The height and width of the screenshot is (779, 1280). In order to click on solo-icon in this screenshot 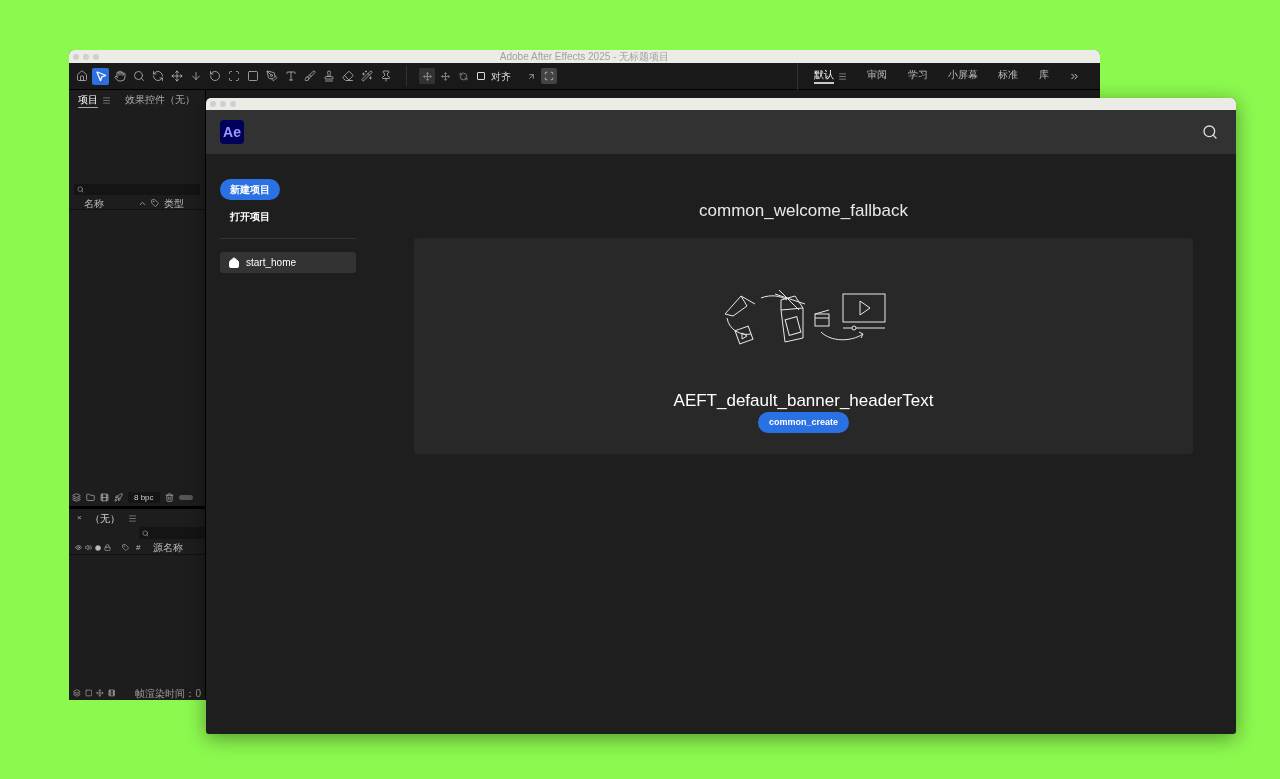, I will do `click(98, 547)`.